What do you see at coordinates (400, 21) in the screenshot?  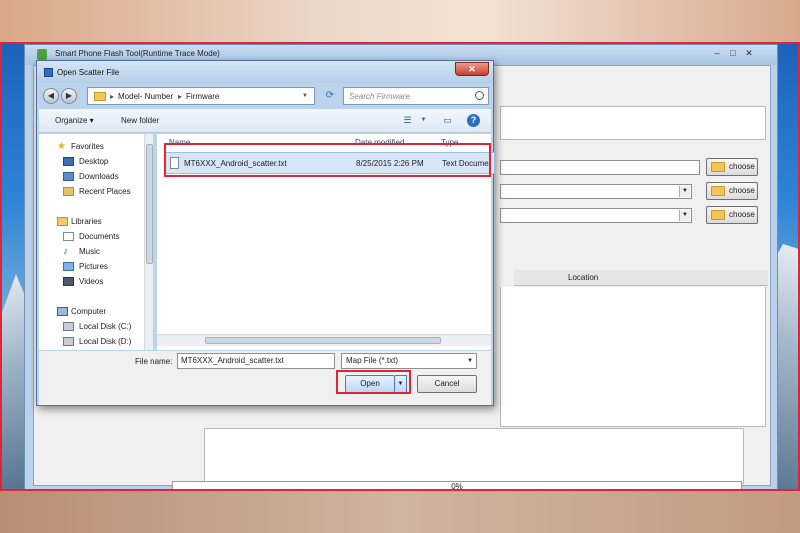 I see `background-top` at bounding box center [400, 21].